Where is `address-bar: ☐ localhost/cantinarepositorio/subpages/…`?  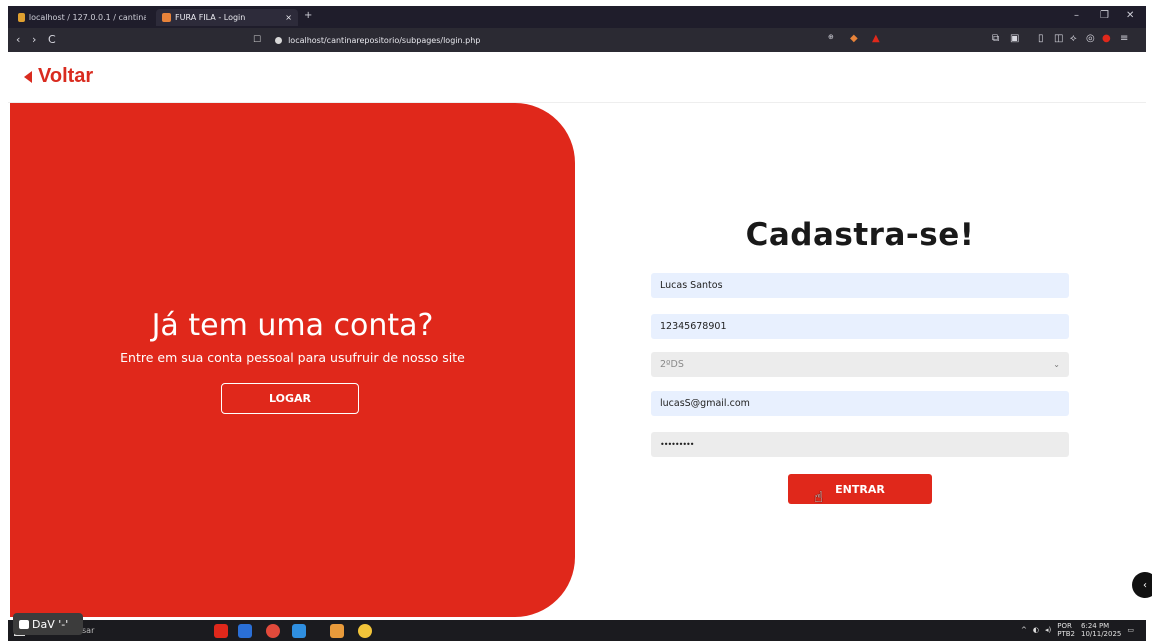 address-bar: ☐ localhost/cantinarepositorio/subpages/… is located at coordinates (573, 40).